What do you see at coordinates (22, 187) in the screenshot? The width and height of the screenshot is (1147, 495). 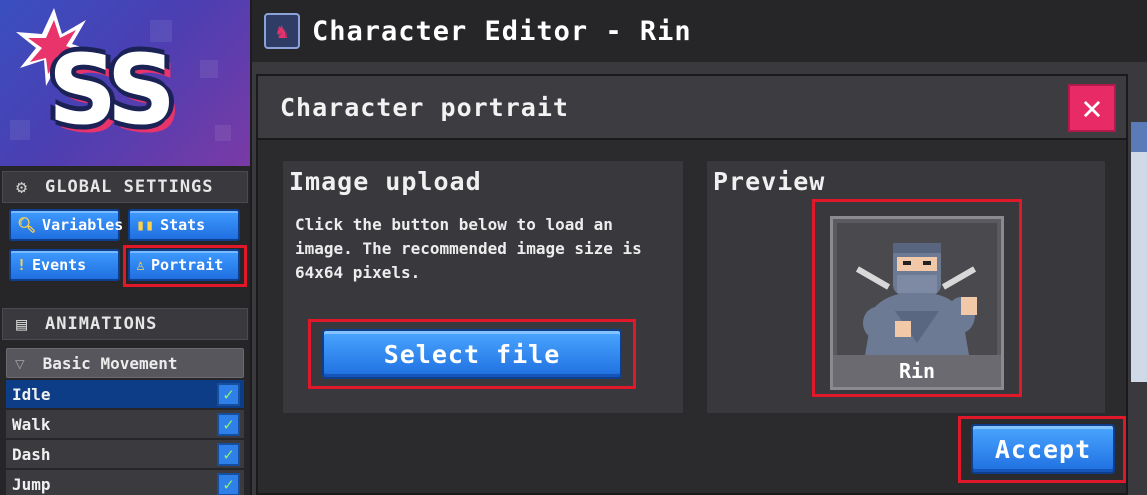 I see `gear-icon: ⚙` at bounding box center [22, 187].